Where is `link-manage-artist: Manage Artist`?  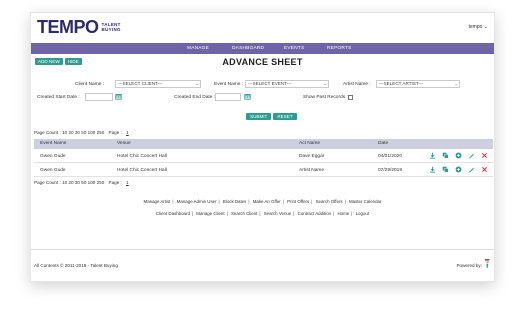 link-manage-artist: Manage Artist is located at coordinates (157, 201).